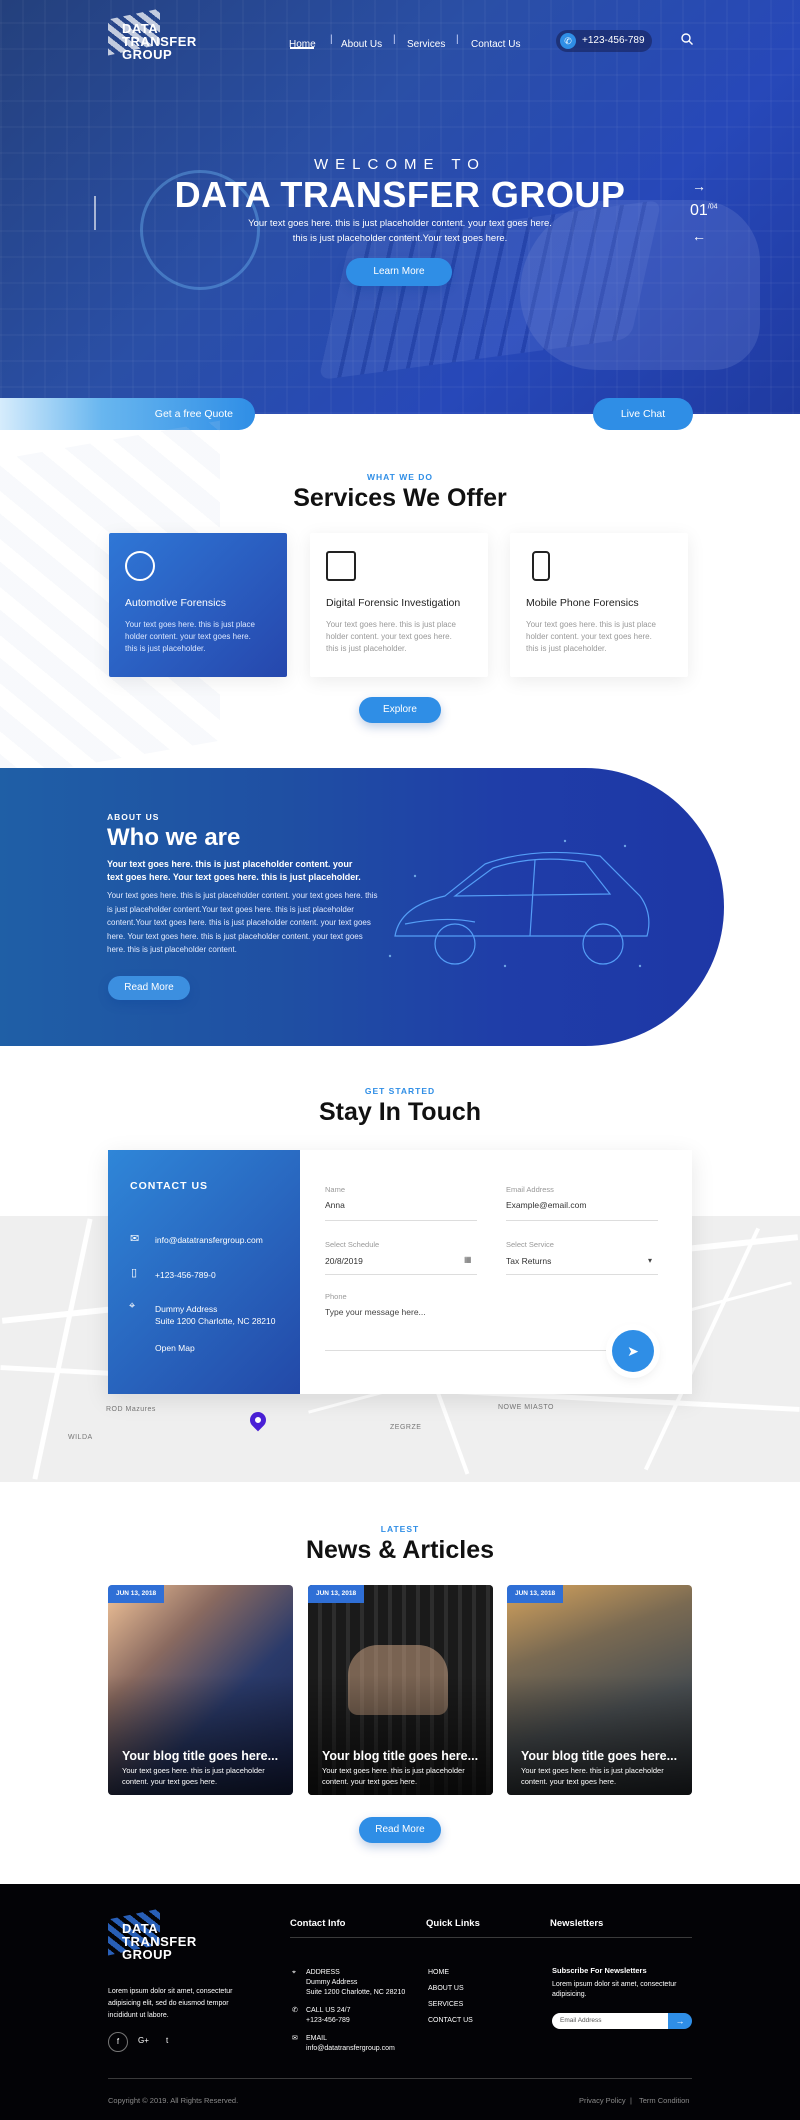 Image resolution: width=800 pixels, height=2120 pixels. What do you see at coordinates (526, 1407) in the screenshot?
I see `map-label: NOWE MIASTO` at bounding box center [526, 1407].